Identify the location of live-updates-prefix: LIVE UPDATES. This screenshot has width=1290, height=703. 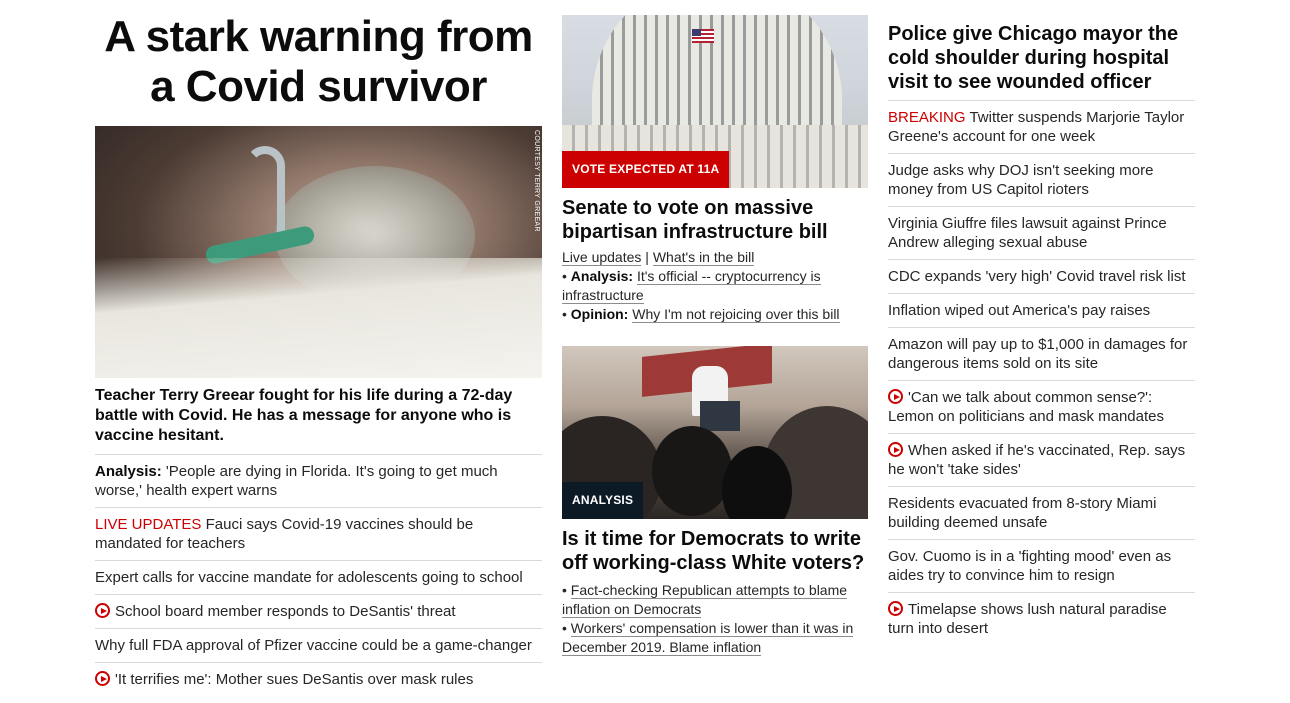
(148, 524).